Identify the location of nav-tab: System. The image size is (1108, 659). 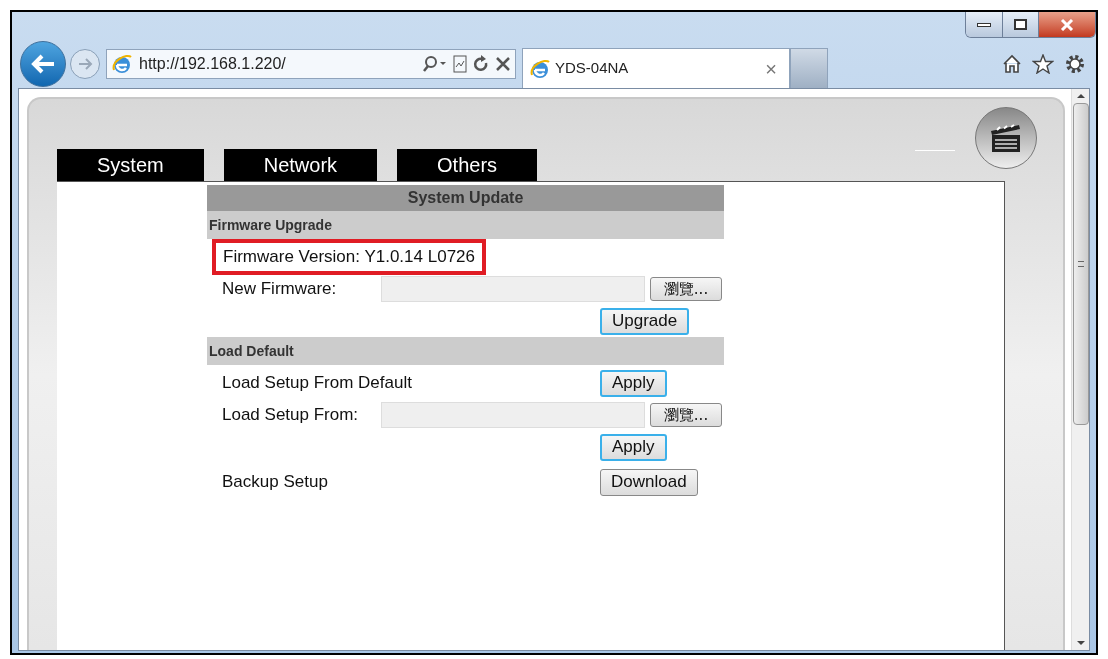
(130, 165).